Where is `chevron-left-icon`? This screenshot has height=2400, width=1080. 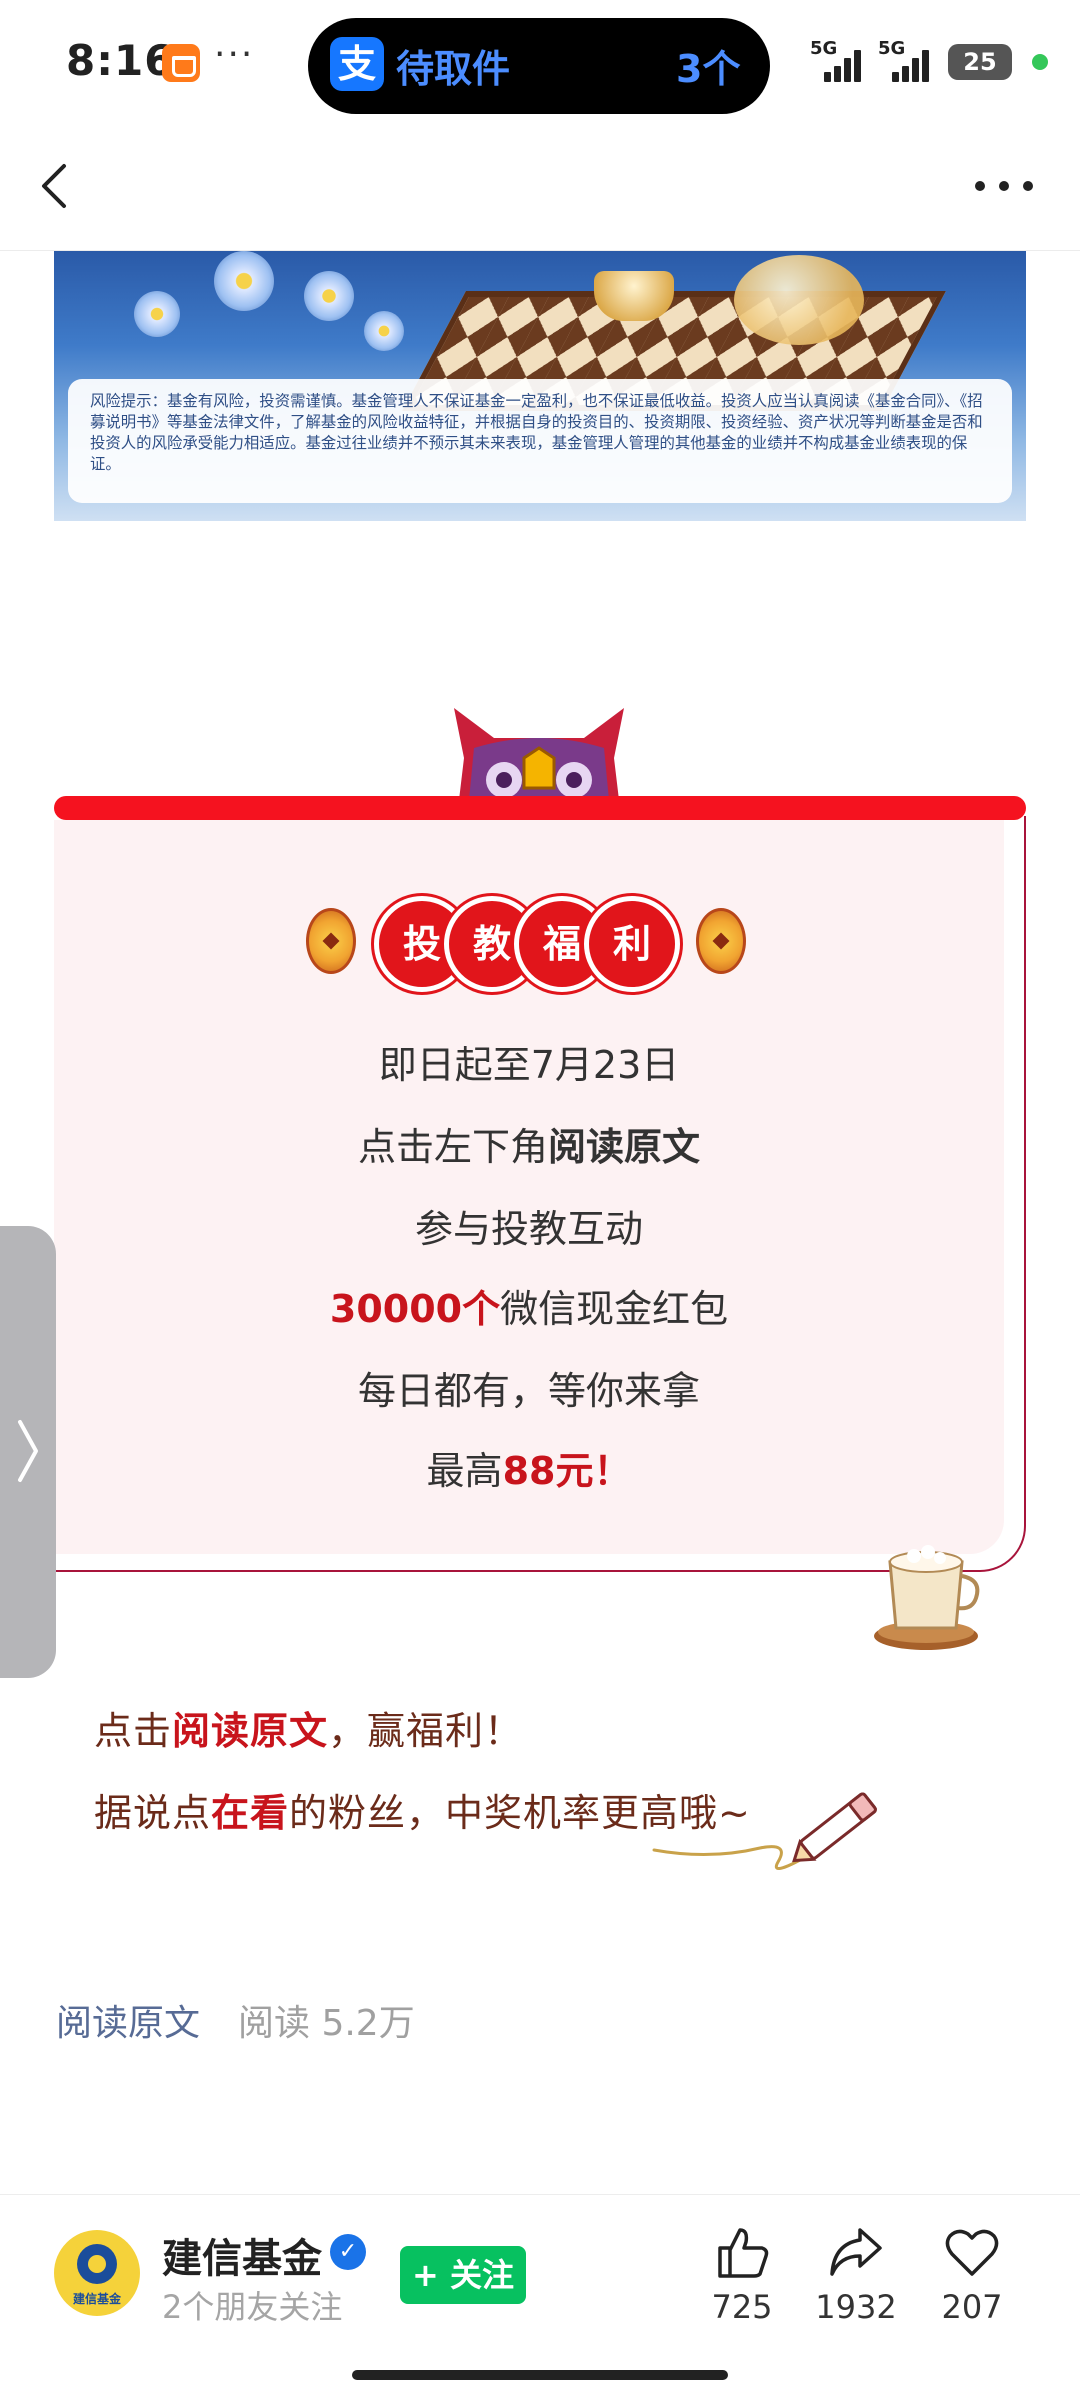
chevron-left-icon is located at coordinates (66, 186).